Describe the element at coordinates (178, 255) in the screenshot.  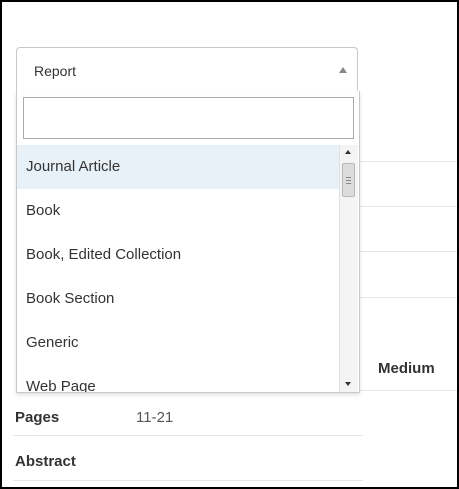
I see `option-book-edited-collection: Book, Edited Collection` at that location.